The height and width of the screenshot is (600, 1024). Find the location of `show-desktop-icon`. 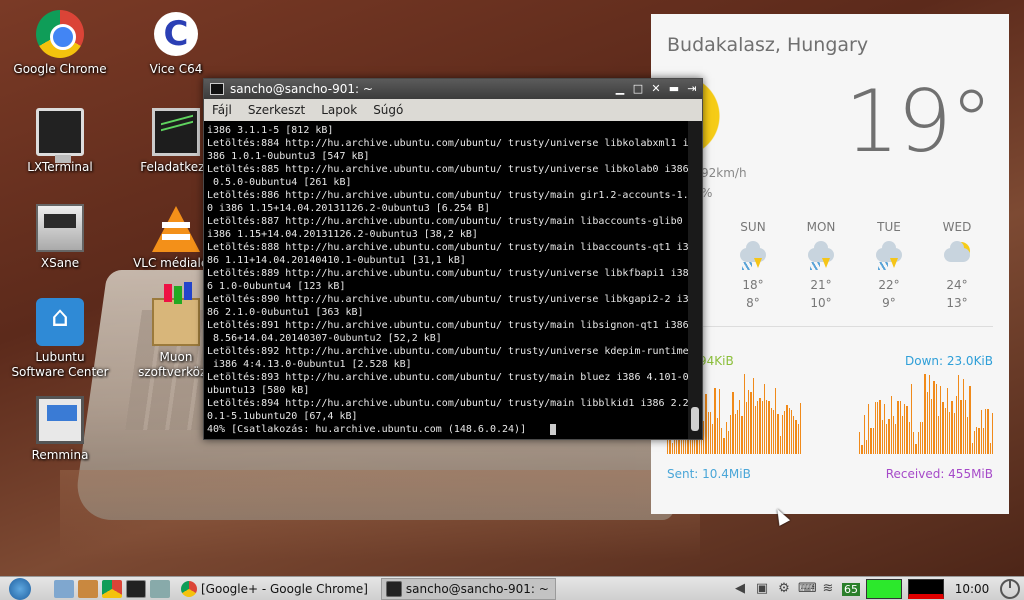

show-desktop-icon is located at coordinates (64, 588).